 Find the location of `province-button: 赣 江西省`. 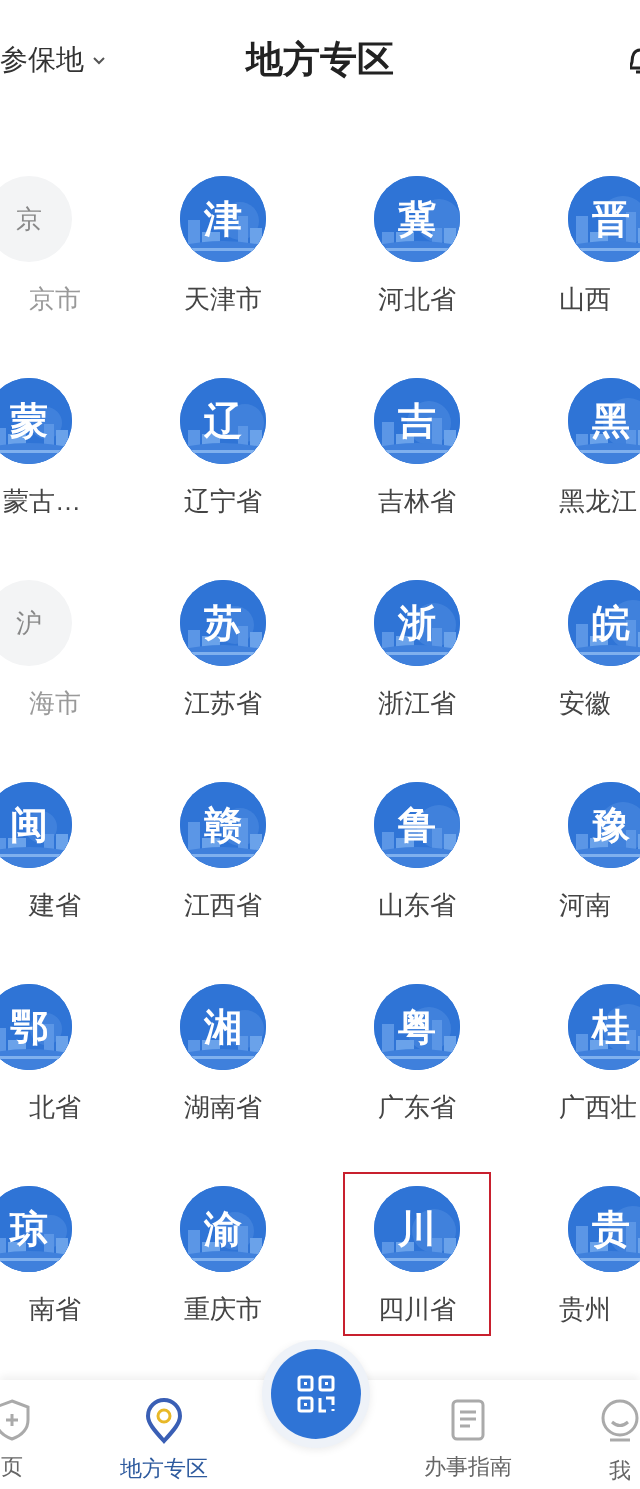

province-button: 赣 江西省 is located at coordinates (223, 850).